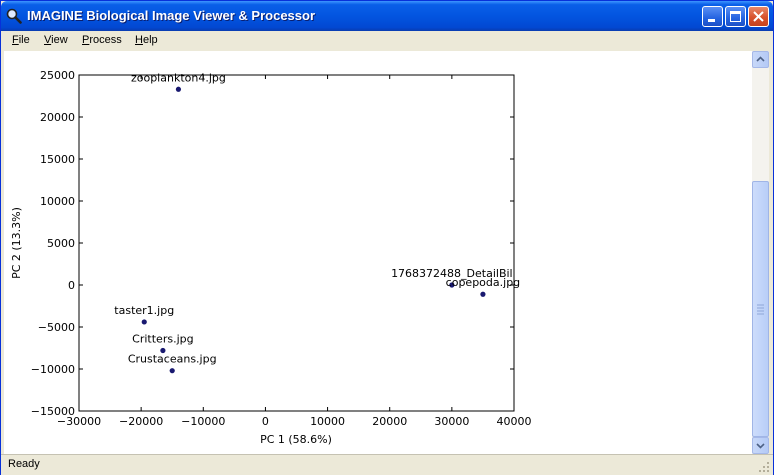 This screenshot has height=475, width=774. What do you see at coordinates (327, 421) in the screenshot?
I see `x-tick-label: 10000` at bounding box center [327, 421].